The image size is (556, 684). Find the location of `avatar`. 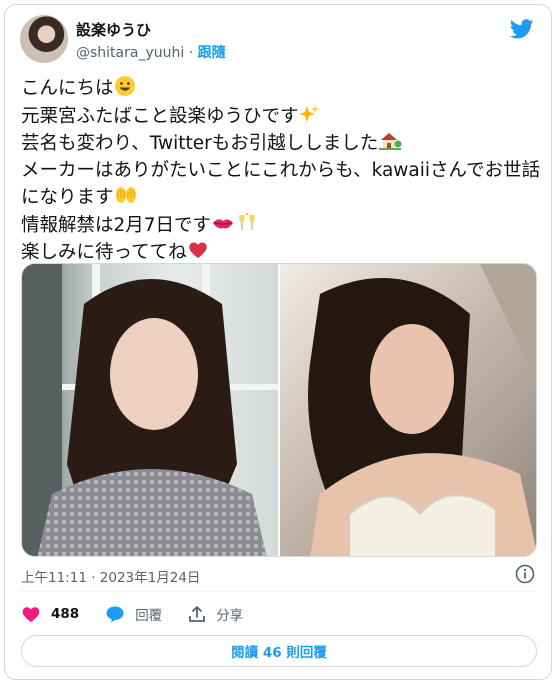

avatar is located at coordinates (44, 39).